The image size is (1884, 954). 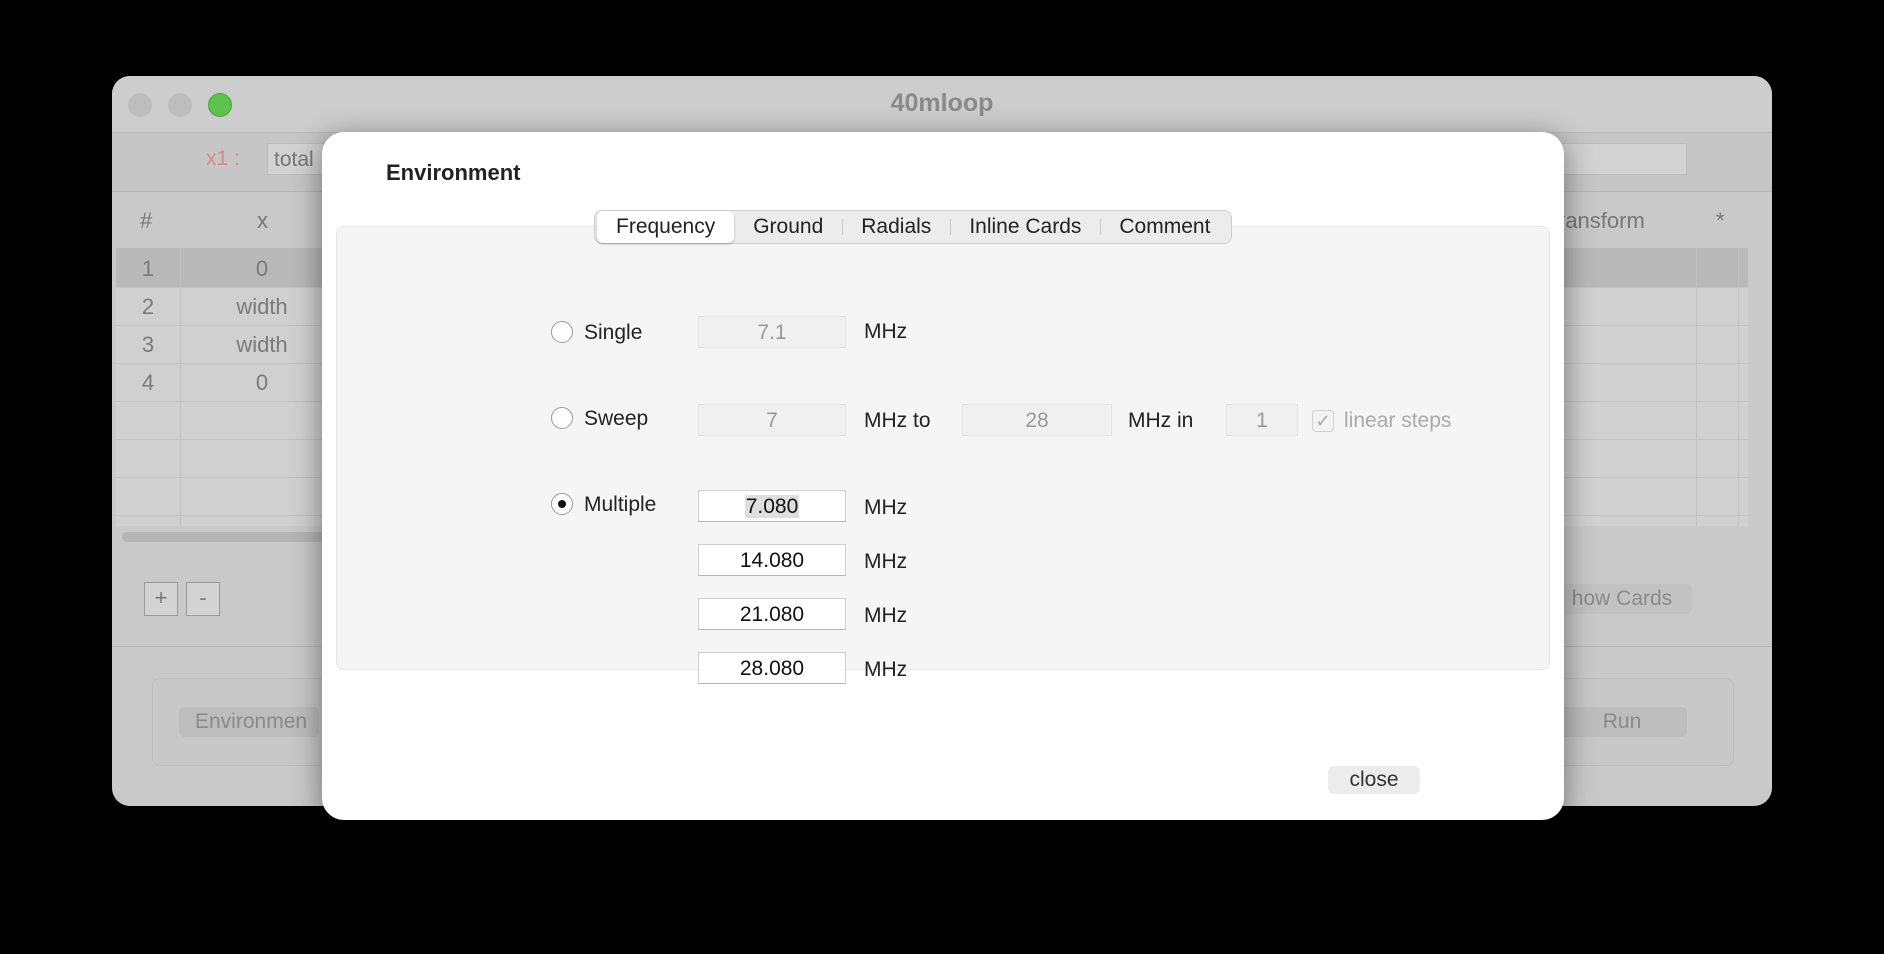 I want to click on single-label: Single, so click(x=613, y=332).